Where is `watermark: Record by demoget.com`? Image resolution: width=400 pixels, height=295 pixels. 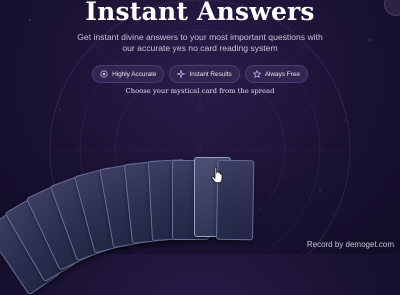
watermark: Record by demoget.com is located at coordinates (350, 244).